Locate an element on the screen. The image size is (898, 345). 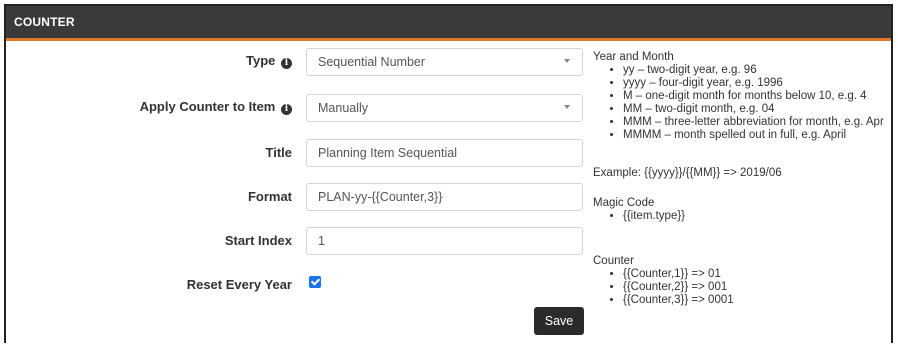
type-label-text: Type is located at coordinates (260, 60).